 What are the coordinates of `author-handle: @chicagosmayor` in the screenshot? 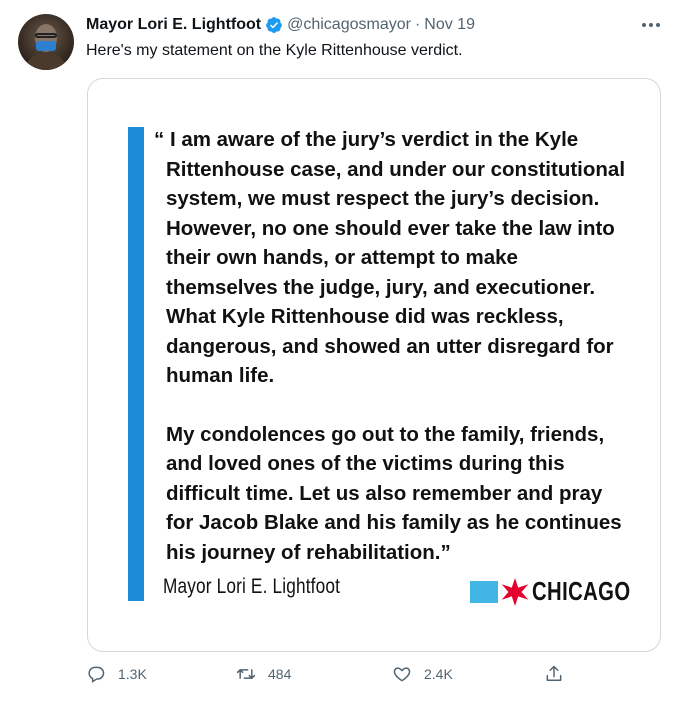 It's located at (349, 25).